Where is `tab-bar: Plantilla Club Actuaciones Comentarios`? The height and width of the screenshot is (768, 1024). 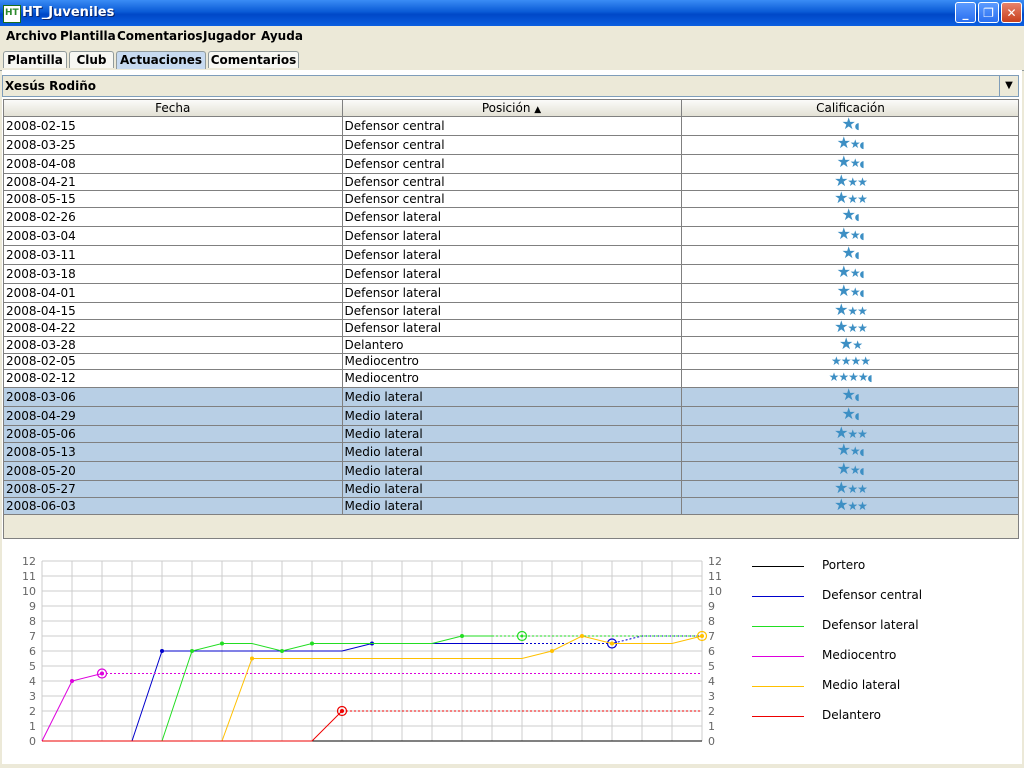 tab-bar: Plantilla Club Actuaciones Comentarios is located at coordinates (512, 59).